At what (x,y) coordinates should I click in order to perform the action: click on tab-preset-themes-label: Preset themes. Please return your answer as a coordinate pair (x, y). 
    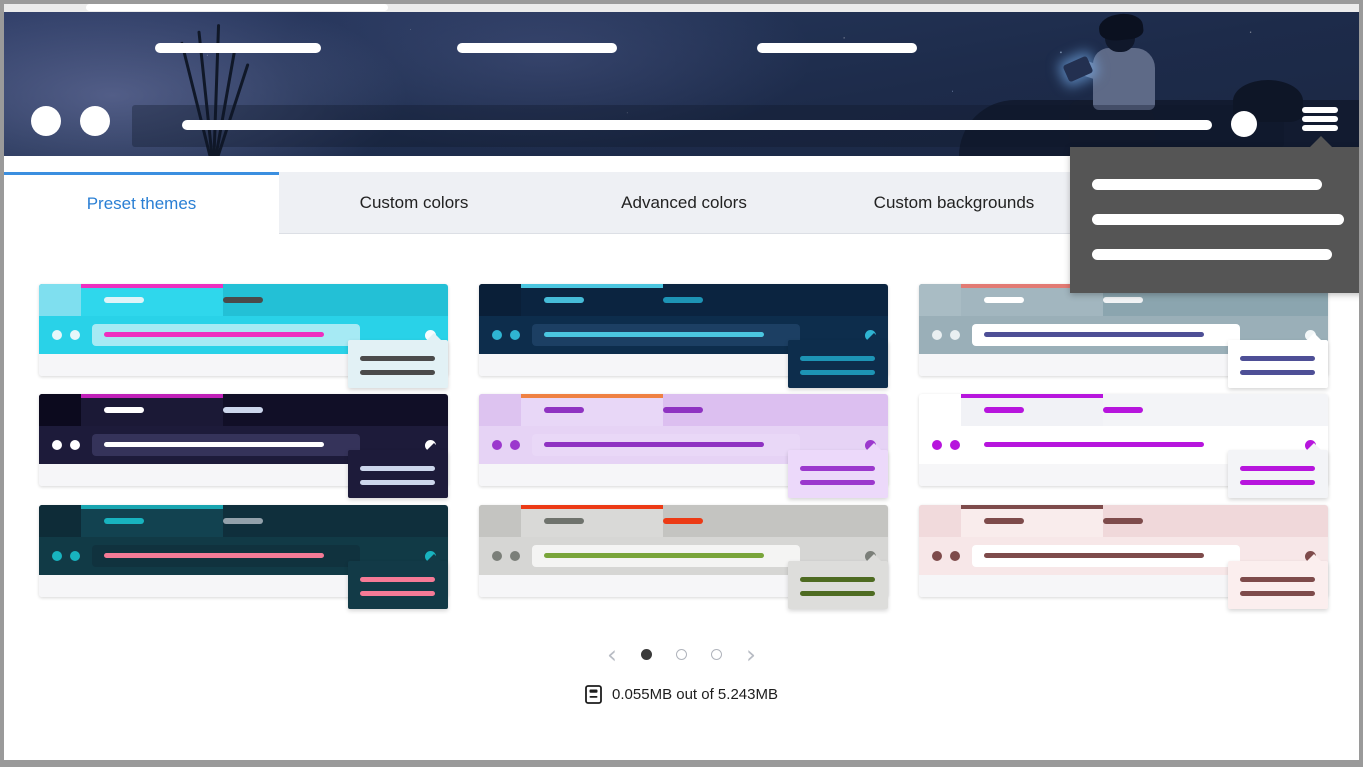
    Looking at the image, I should click on (141, 203).